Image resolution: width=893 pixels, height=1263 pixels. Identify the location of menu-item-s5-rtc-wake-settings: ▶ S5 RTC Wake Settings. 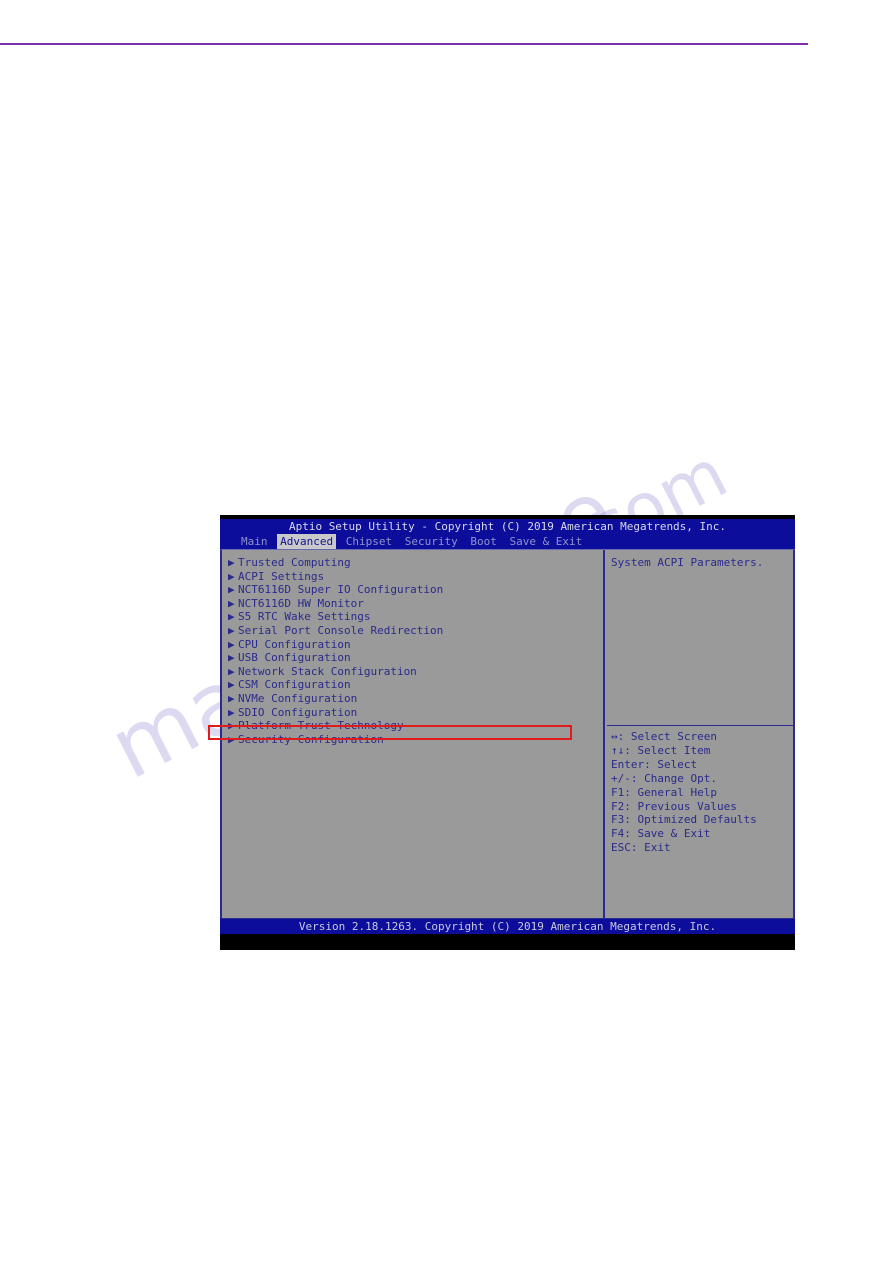
(413, 617).